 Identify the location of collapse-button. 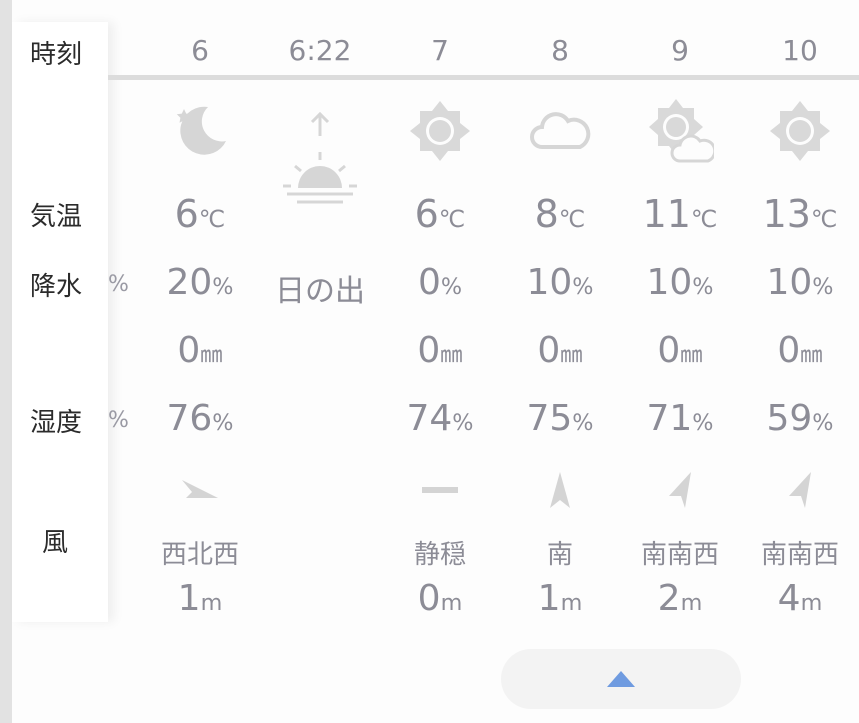
(621, 679).